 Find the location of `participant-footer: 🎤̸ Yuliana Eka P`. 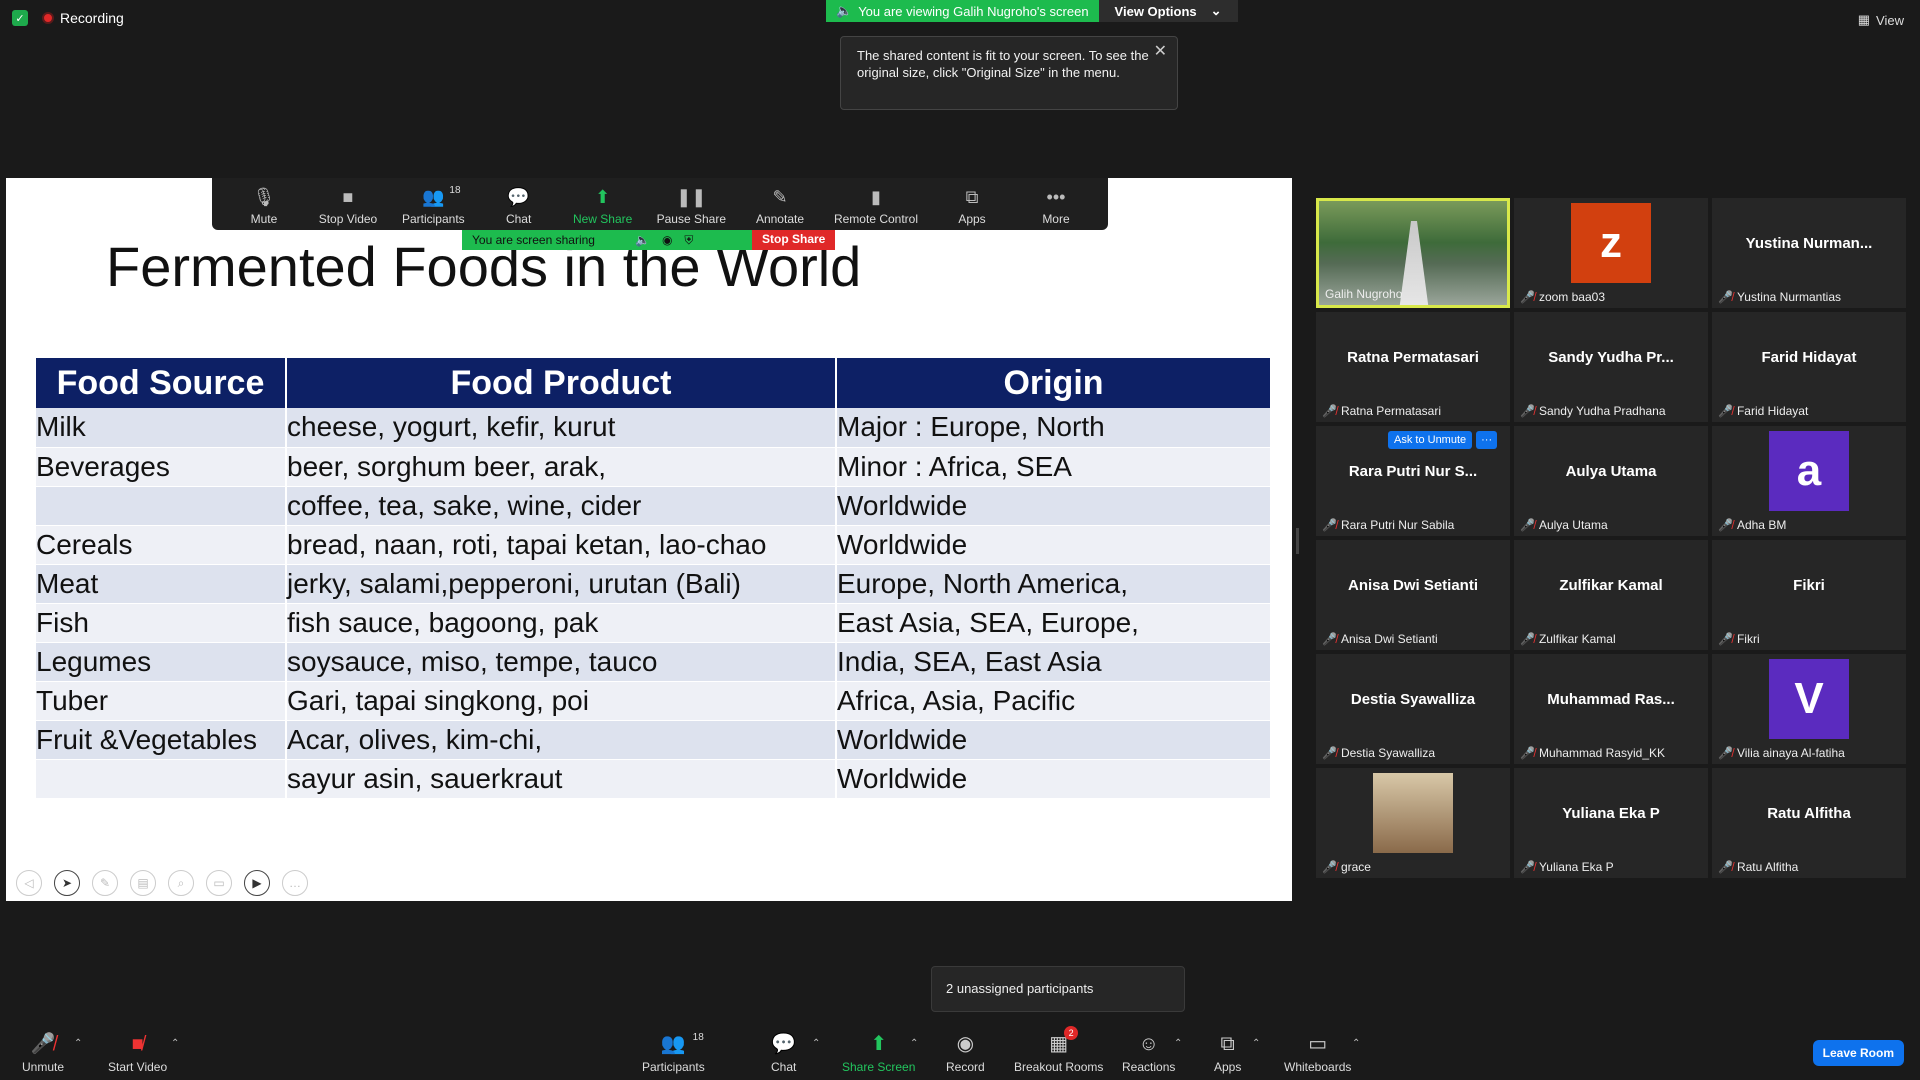

participant-footer: 🎤̸ Yuliana Eka P is located at coordinates (1567, 867).